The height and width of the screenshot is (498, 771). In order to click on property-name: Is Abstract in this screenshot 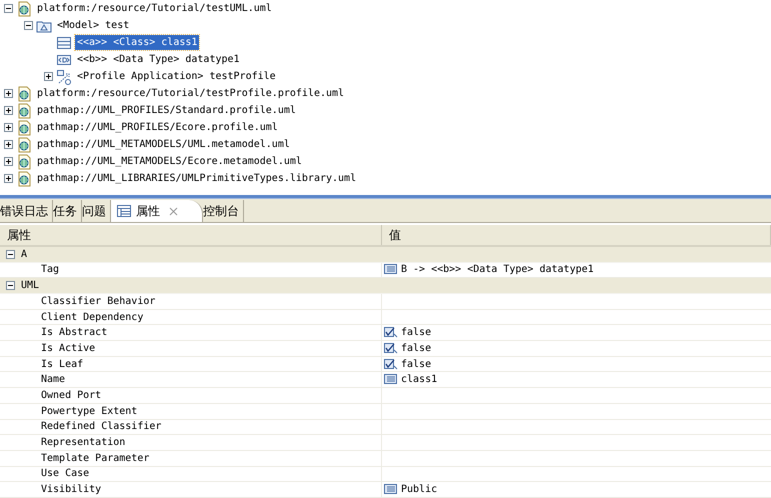, I will do `click(74, 332)`.